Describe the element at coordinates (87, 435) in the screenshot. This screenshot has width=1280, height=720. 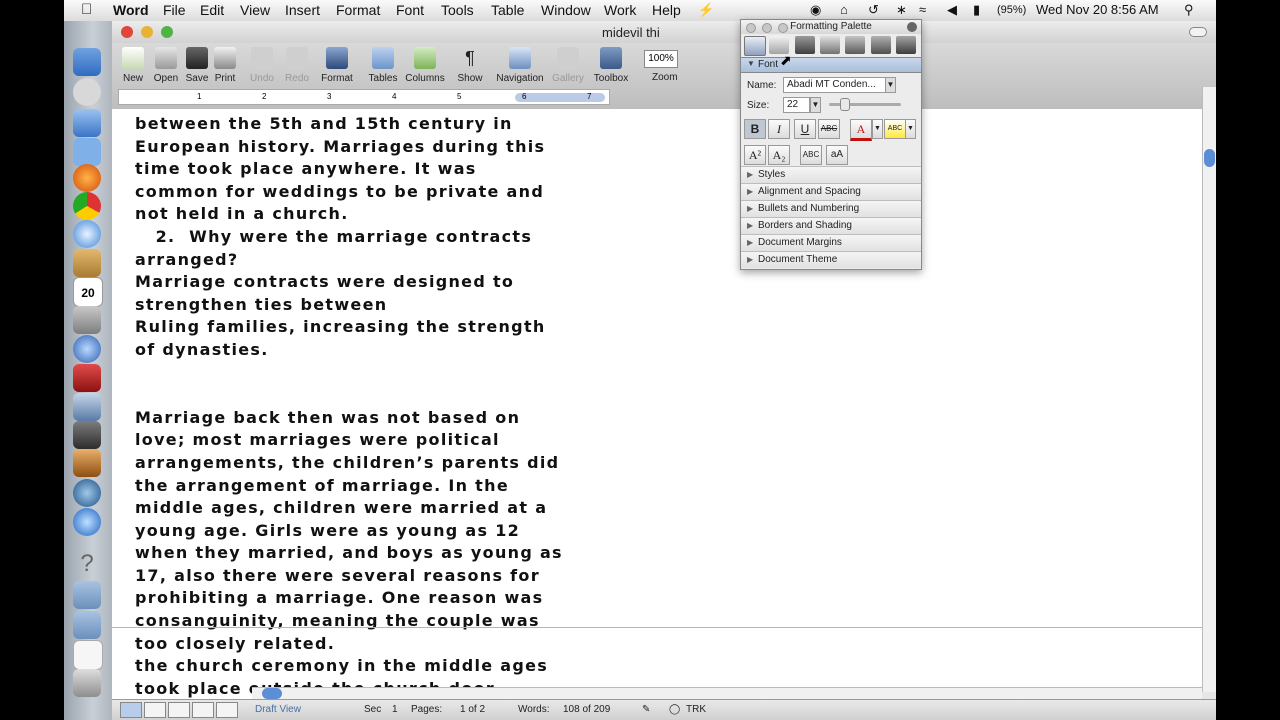
I see `imovie-icon` at that location.